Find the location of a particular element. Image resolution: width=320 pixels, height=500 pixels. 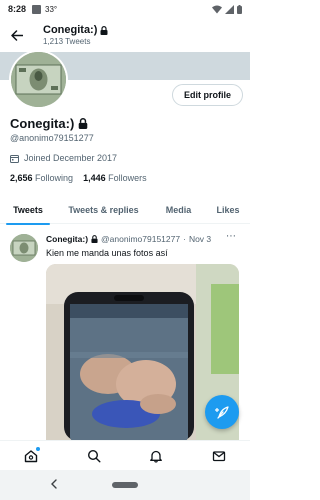

wifi-icon is located at coordinates (217, 9).